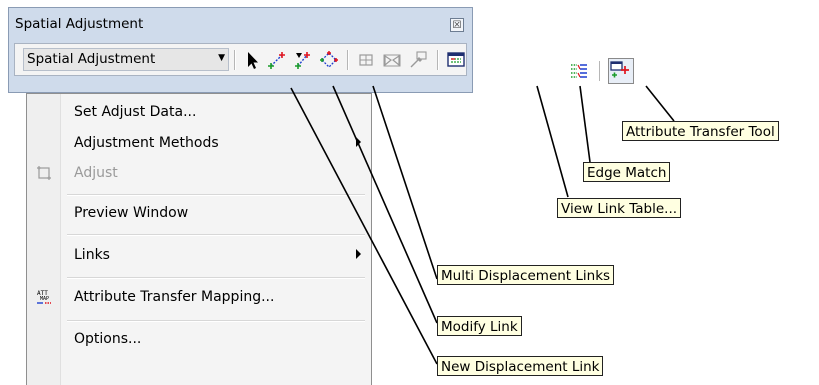 This screenshot has width=819, height=385. I want to click on menu-item-label: Preview Window, so click(131, 213).